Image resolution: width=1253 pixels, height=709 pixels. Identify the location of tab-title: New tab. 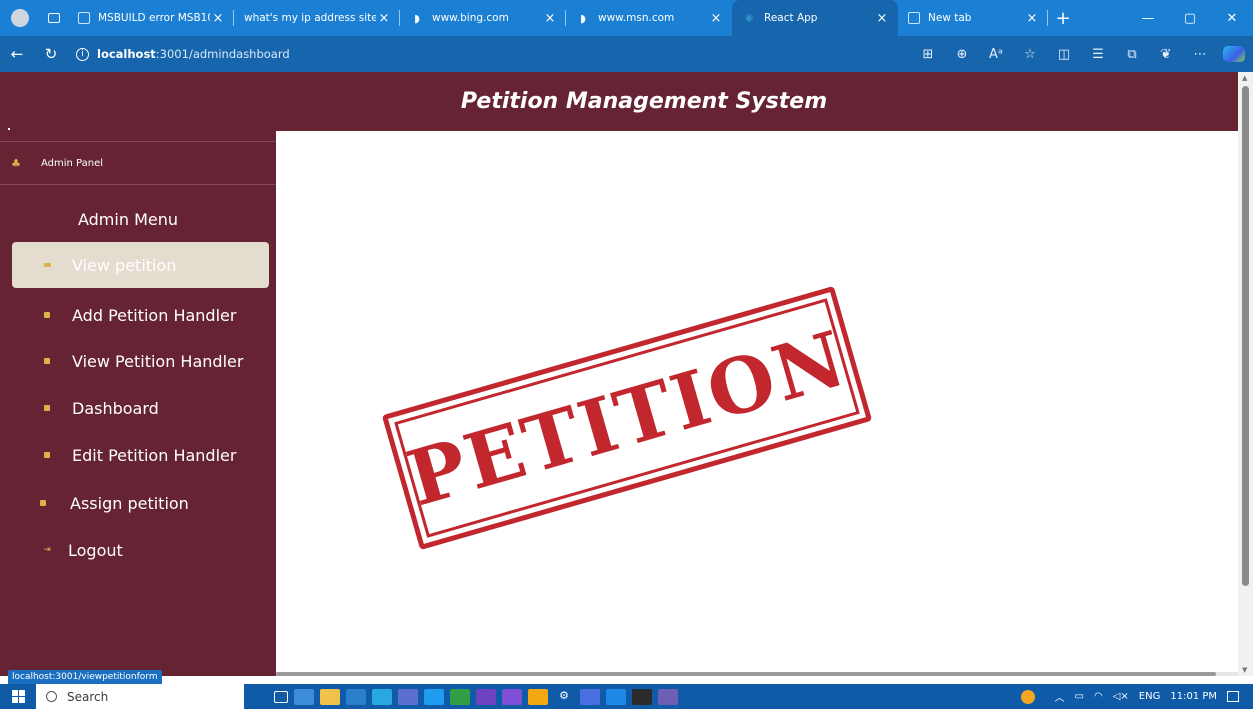
(950, 18).